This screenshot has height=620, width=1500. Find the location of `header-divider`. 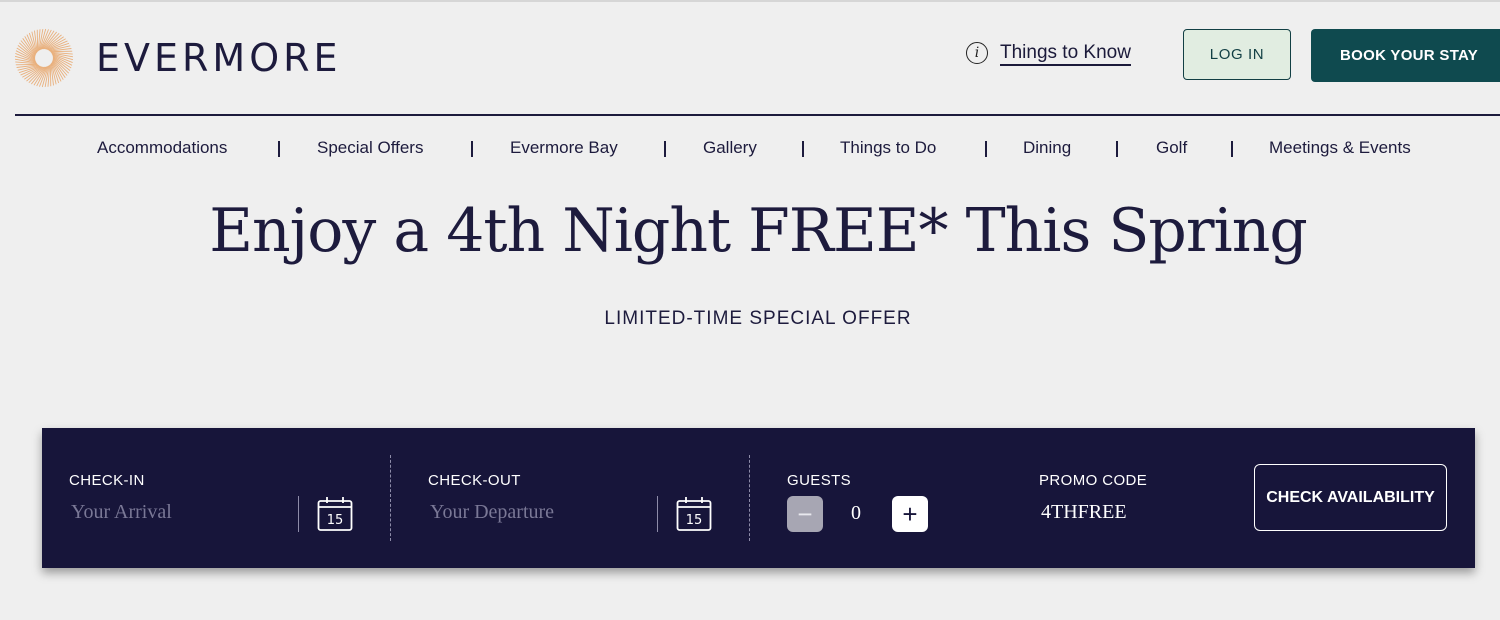

header-divider is located at coordinates (757, 115).